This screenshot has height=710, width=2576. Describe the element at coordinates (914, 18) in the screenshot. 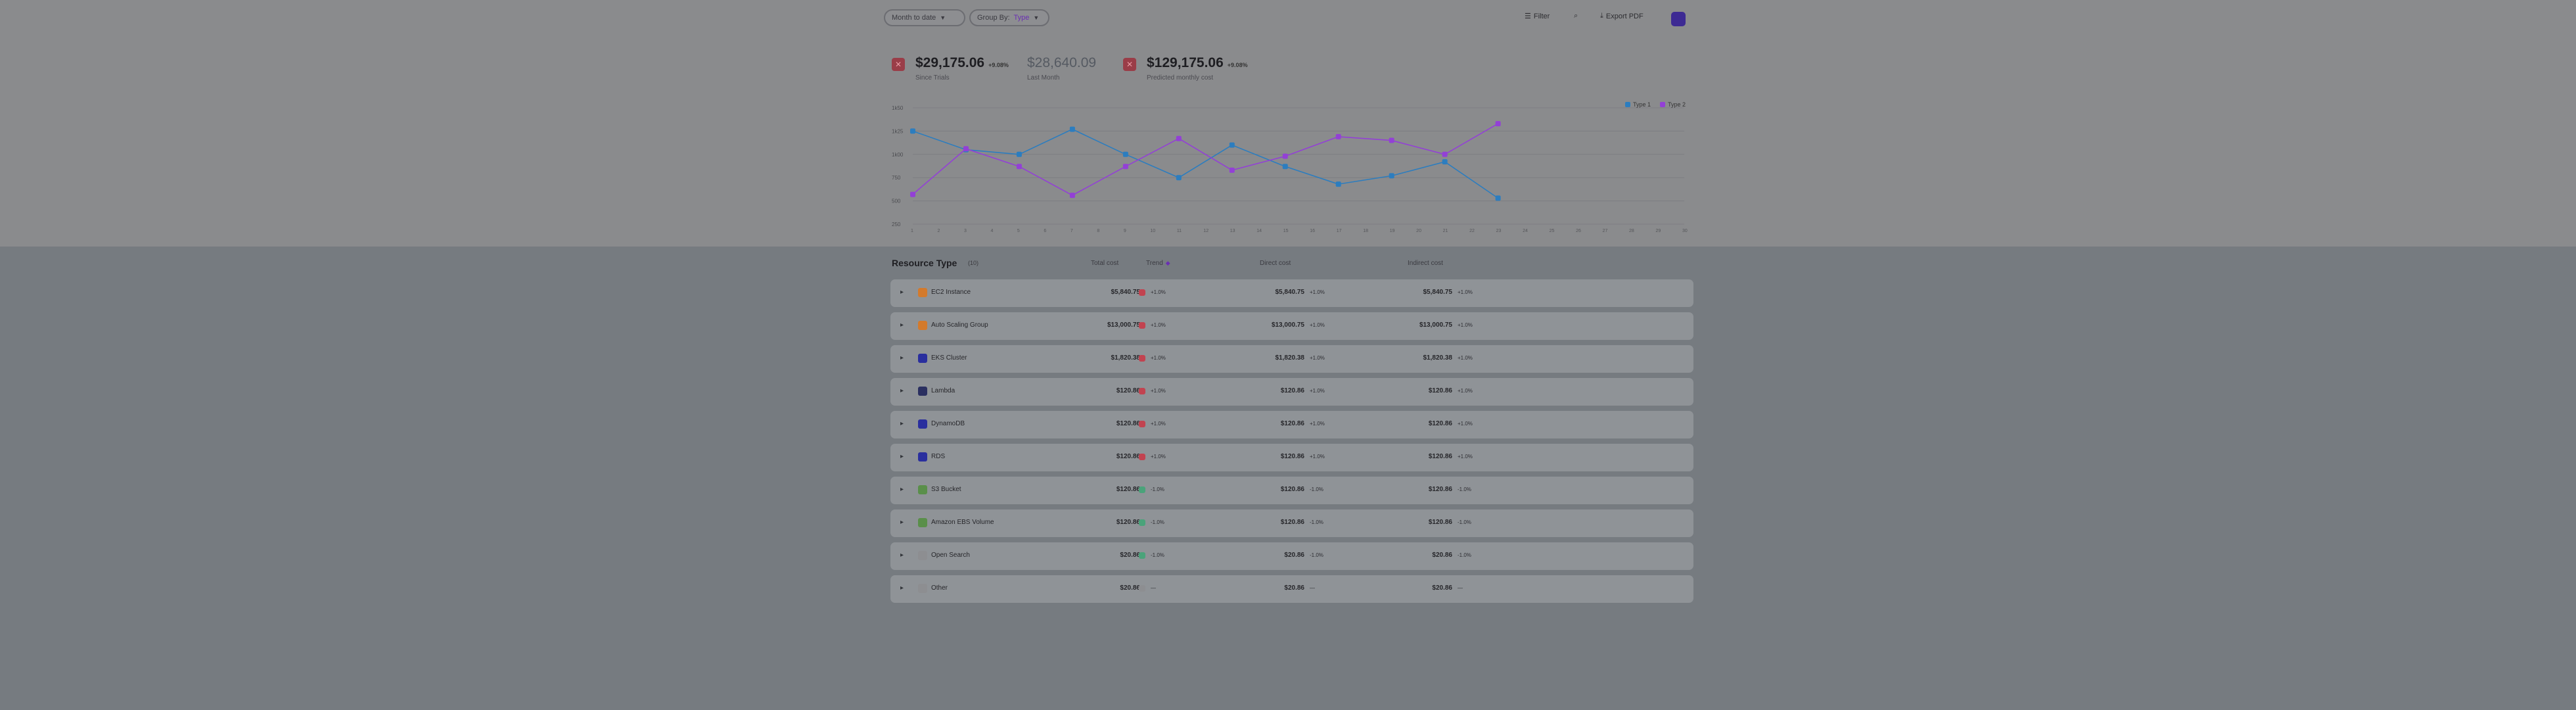

I see `date-filter-label: Month to date` at that location.